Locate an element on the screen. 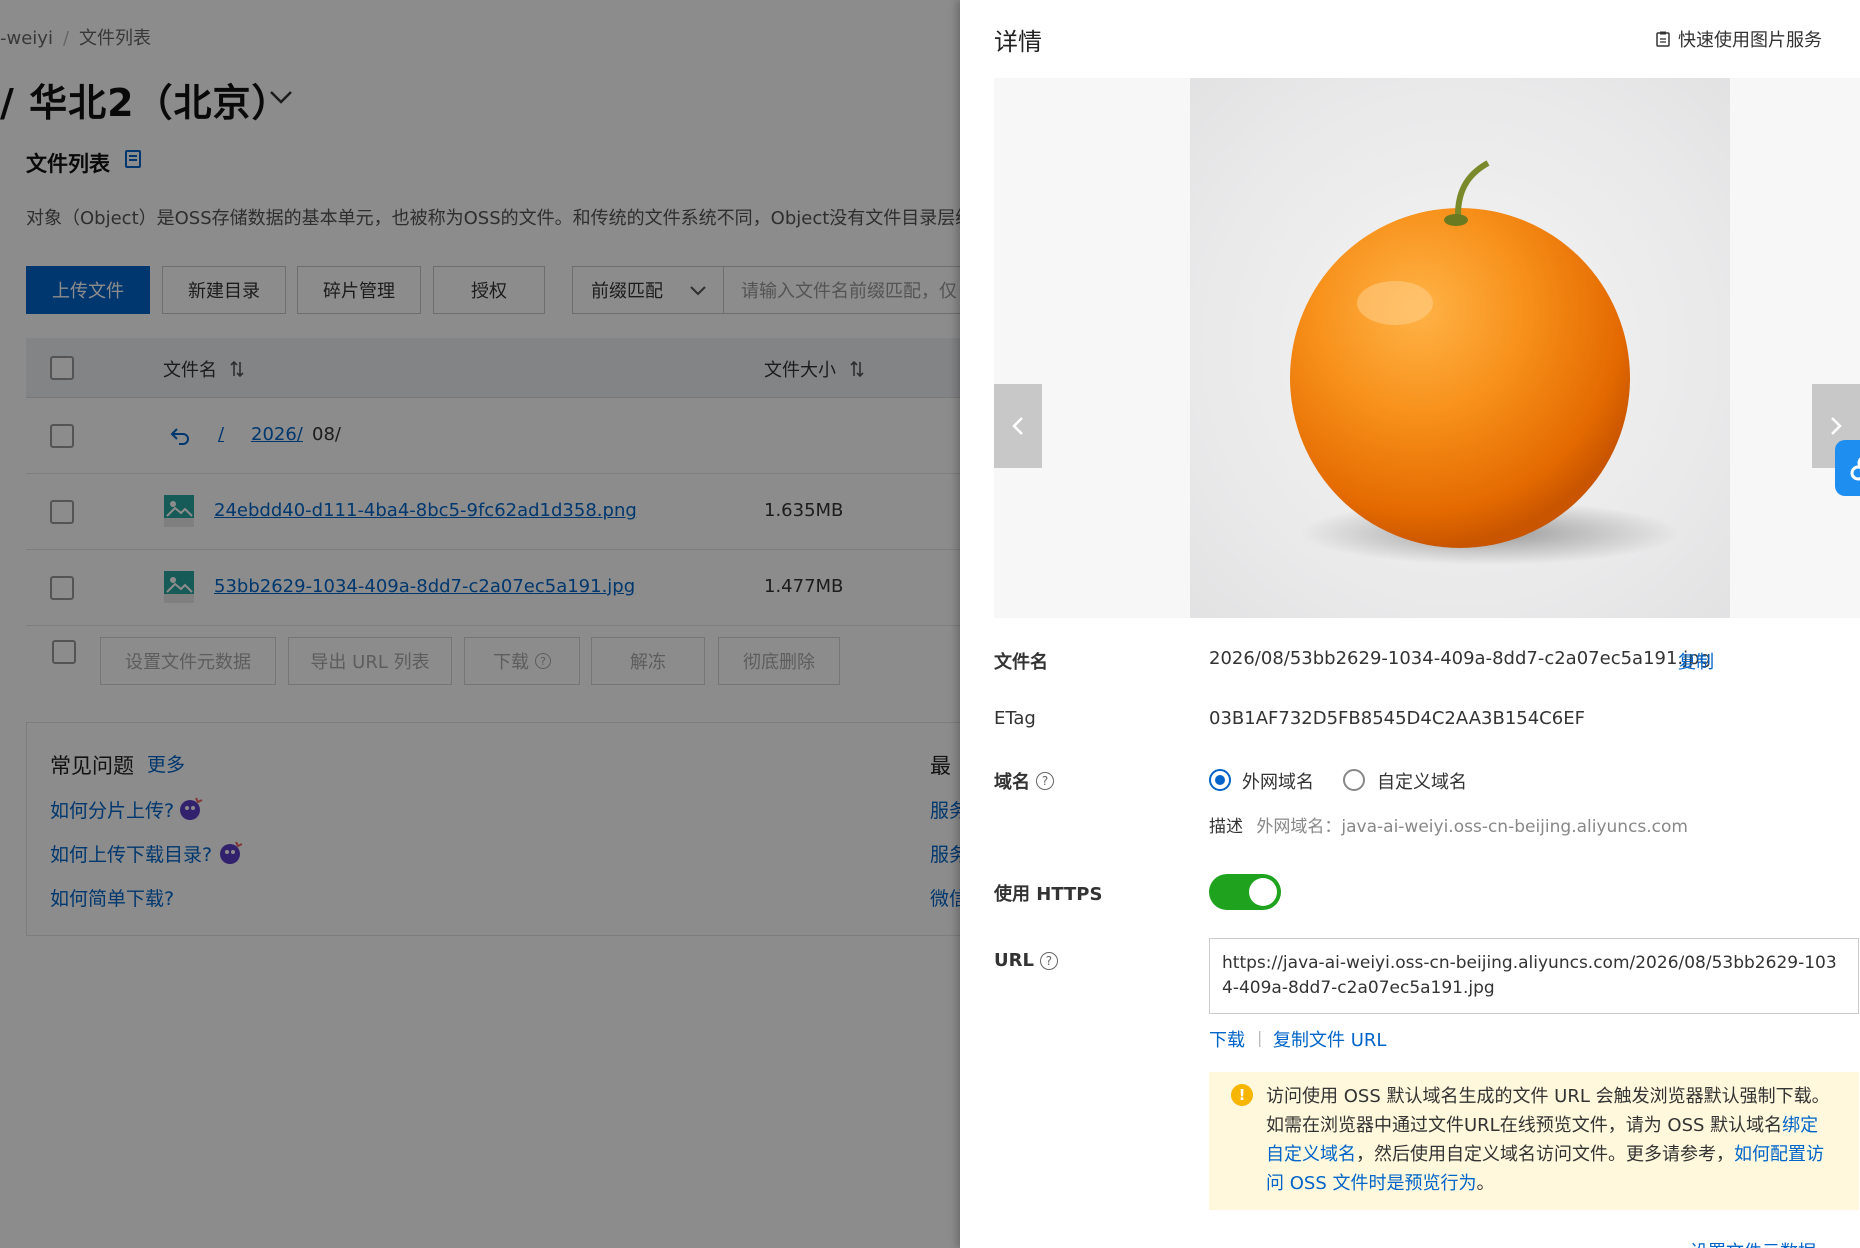 The width and height of the screenshot is (1860, 1248). preview-image is located at coordinates (1460, 348).